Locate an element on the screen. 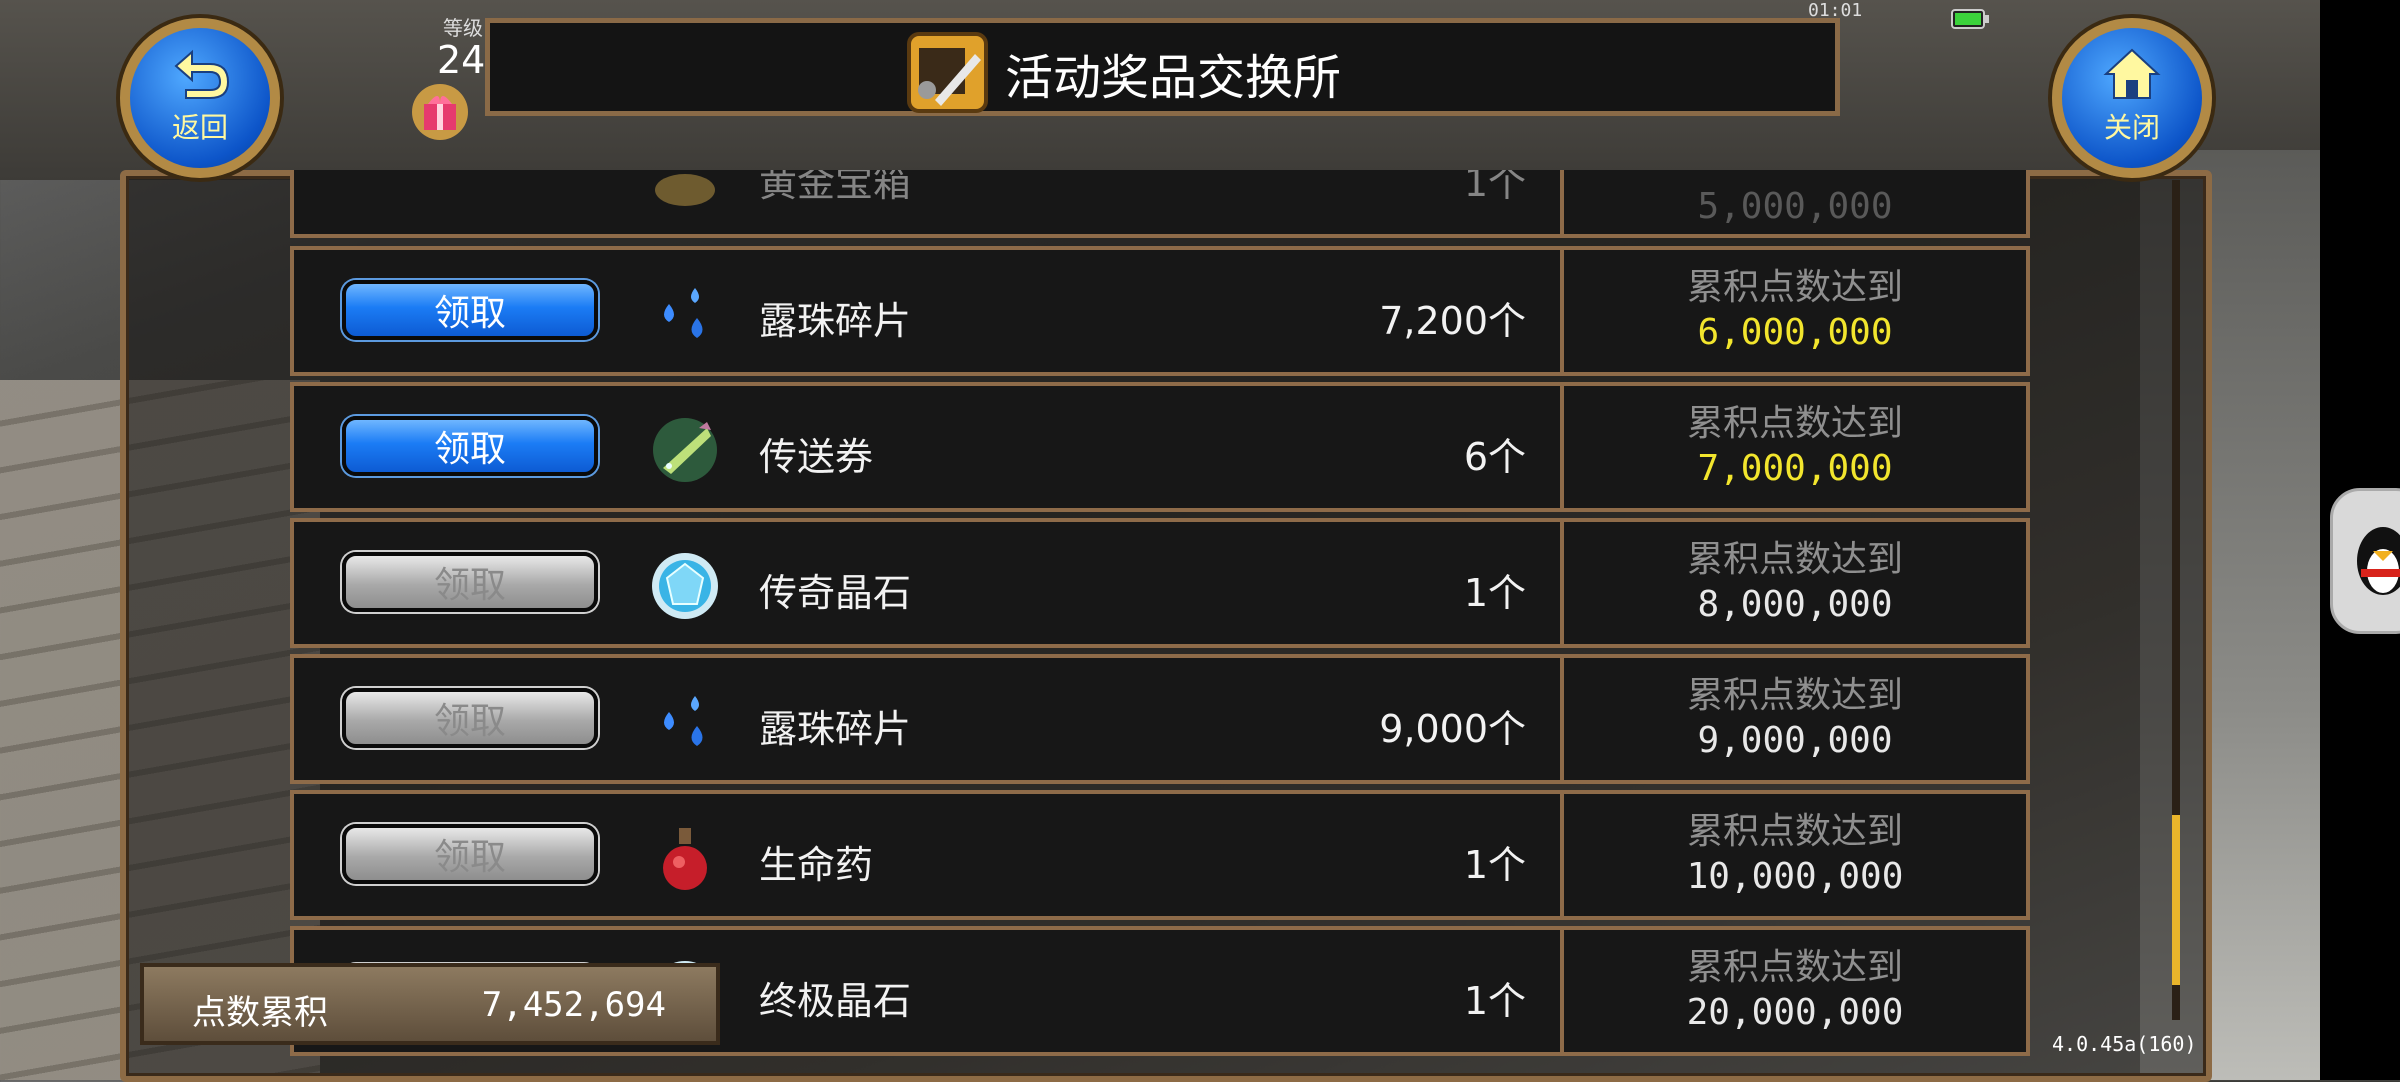 This screenshot has width=2400, height=1082. points-label: 点数累积 is located at coordinates (260, 1013).